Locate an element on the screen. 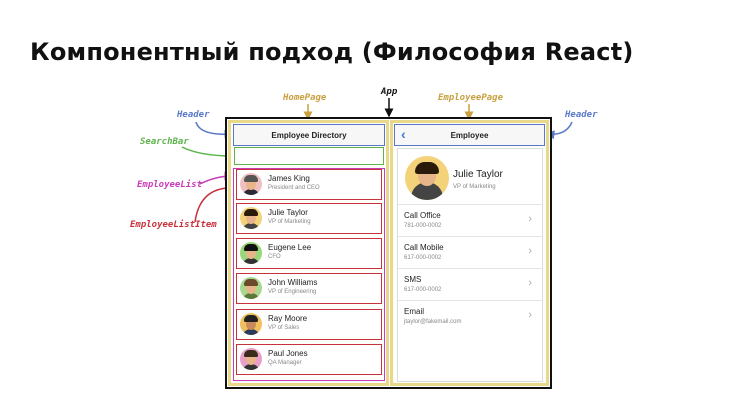  action-email: Email jtaylor@fakemail.com › is located at coordinates (470, 316).